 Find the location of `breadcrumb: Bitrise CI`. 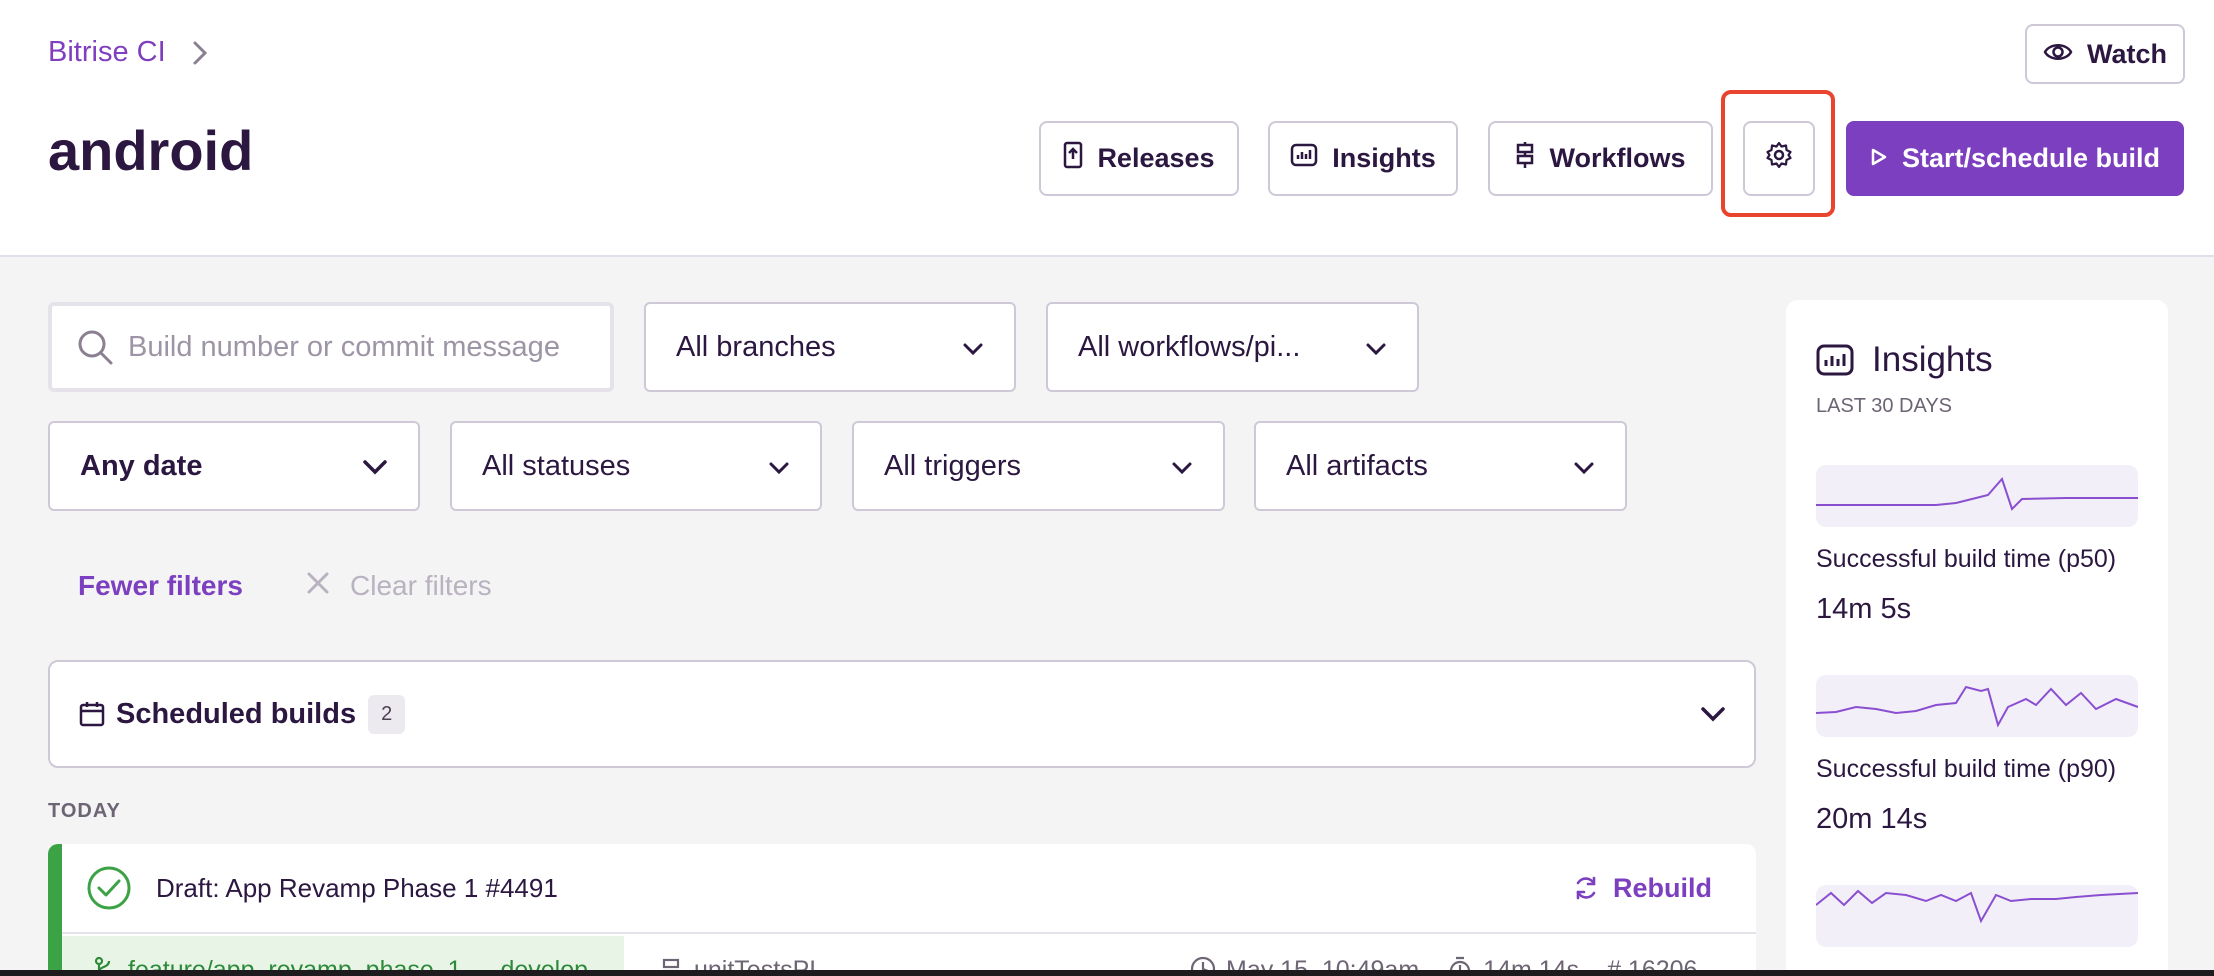

breadcrumb: Bitrise CI is located at coordinates (128, 52).